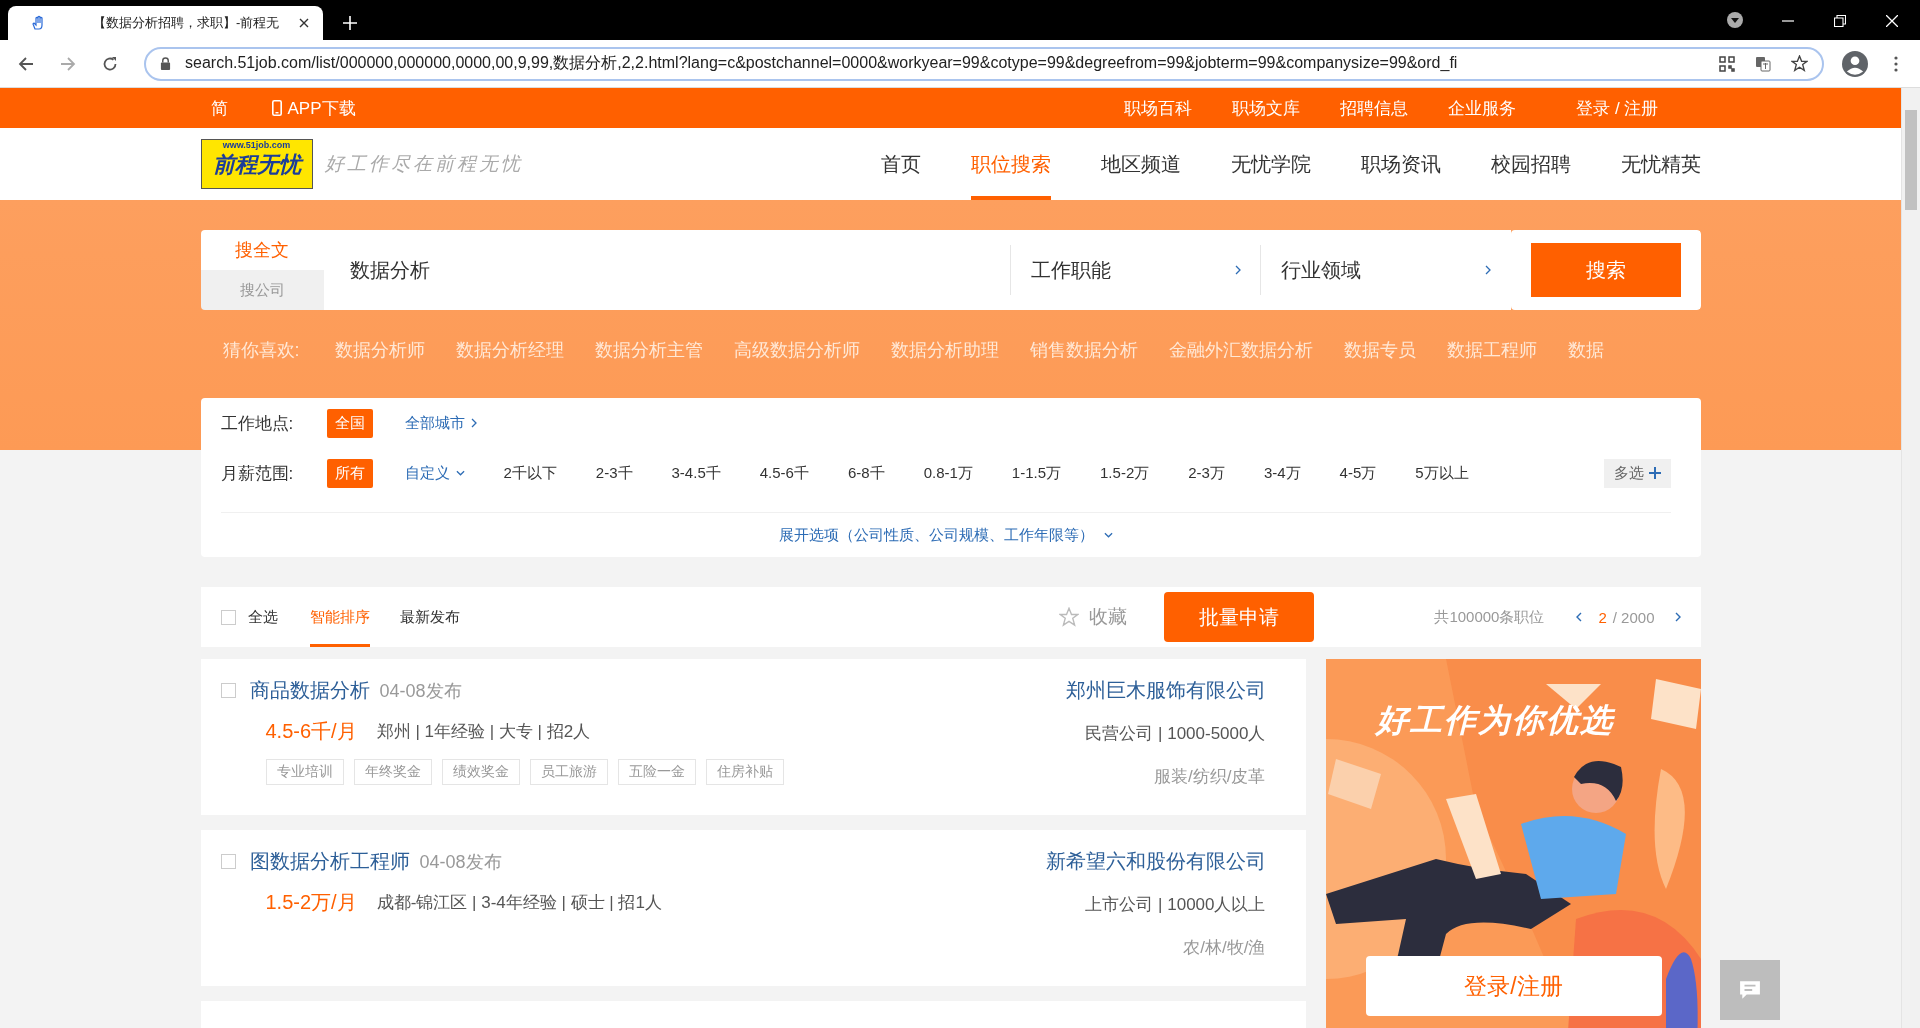 This screenshot has height=1028, width=1920. What do you see at coordinates (1206, 473) in the screenshot?
I see `filter-option: 2-3万` at bounding box center [1206, 473].